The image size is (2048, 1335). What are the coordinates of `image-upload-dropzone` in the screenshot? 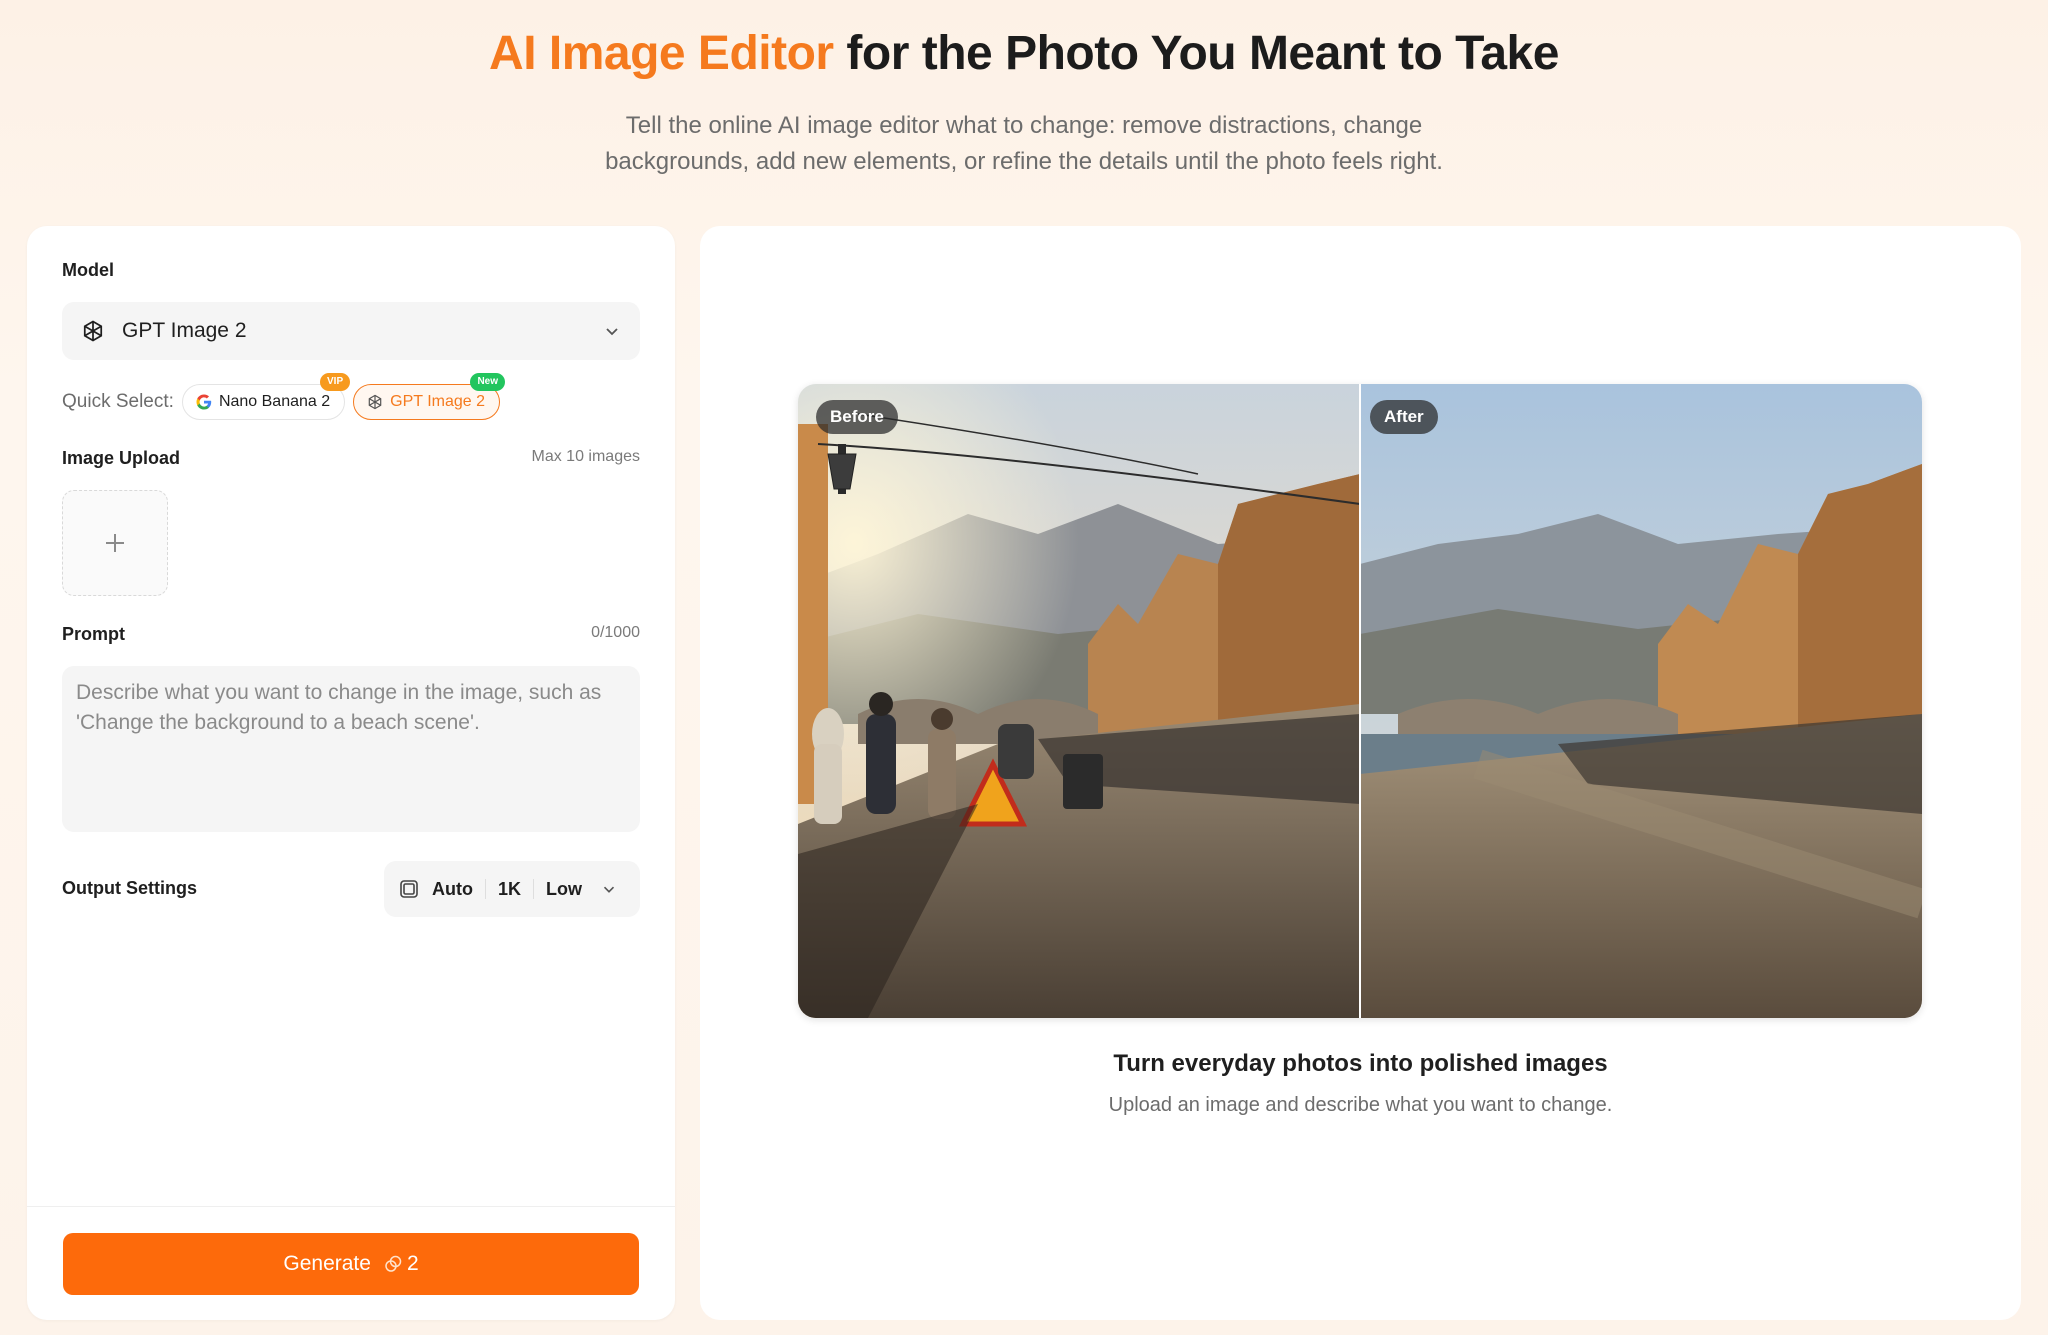 It's located at (115, 543).